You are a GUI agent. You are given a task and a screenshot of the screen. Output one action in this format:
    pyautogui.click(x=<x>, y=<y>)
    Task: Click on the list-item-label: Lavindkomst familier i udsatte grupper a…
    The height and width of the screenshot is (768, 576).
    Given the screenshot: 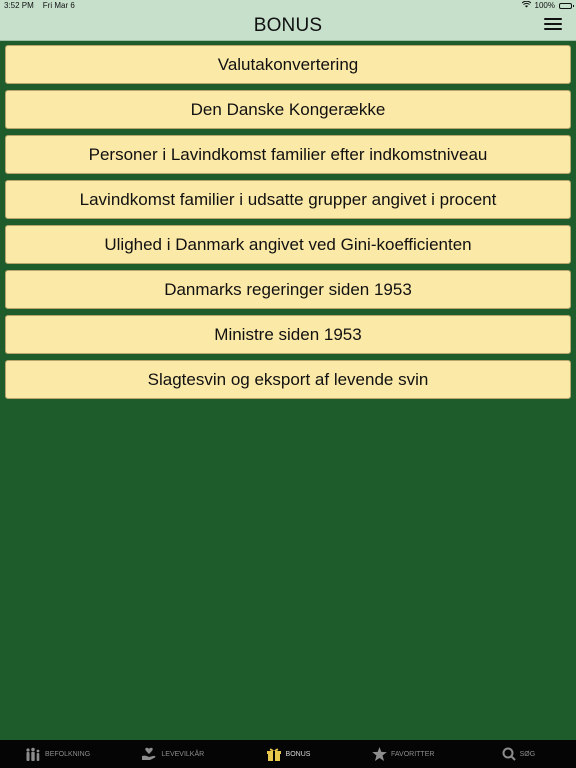 What is the action you would take?
    pyautogui.click(x=288, y=199)
    